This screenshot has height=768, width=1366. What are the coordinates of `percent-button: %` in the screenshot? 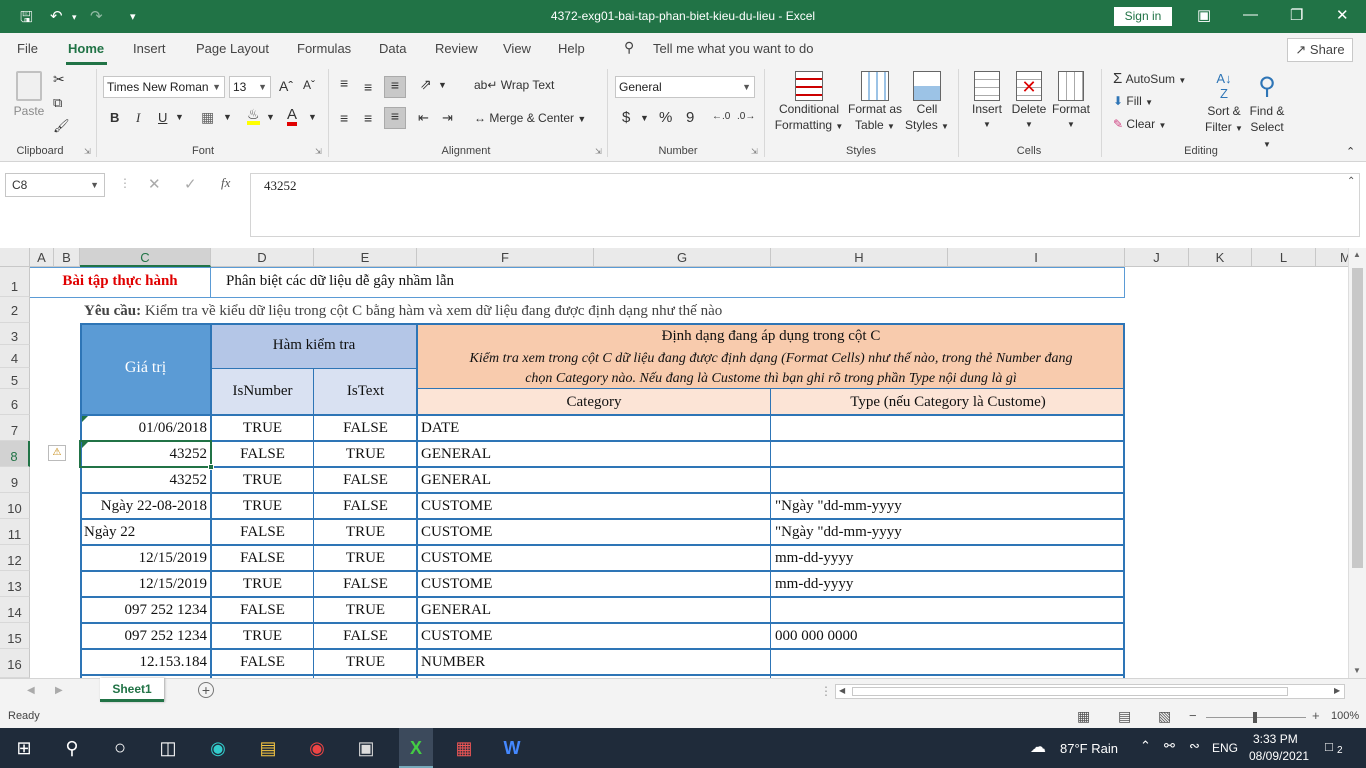 It's located at (665, 117).